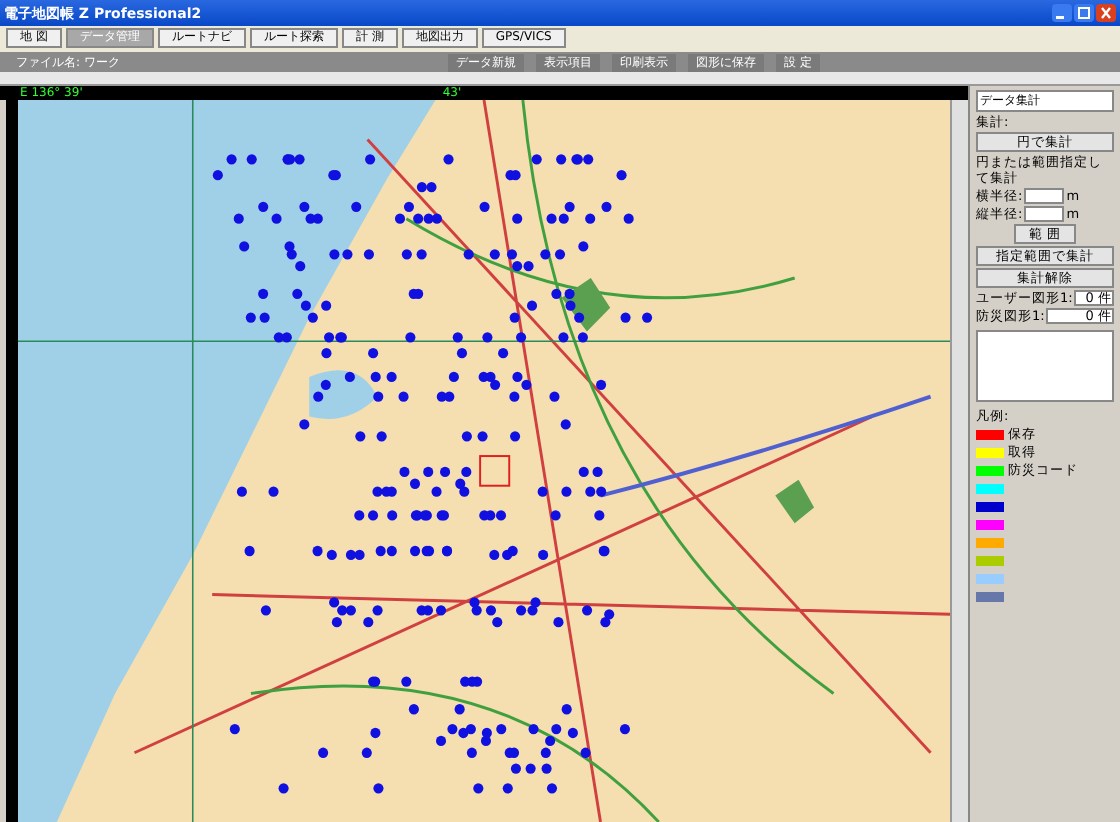  I want to click on close-button, so click(1106, 13).